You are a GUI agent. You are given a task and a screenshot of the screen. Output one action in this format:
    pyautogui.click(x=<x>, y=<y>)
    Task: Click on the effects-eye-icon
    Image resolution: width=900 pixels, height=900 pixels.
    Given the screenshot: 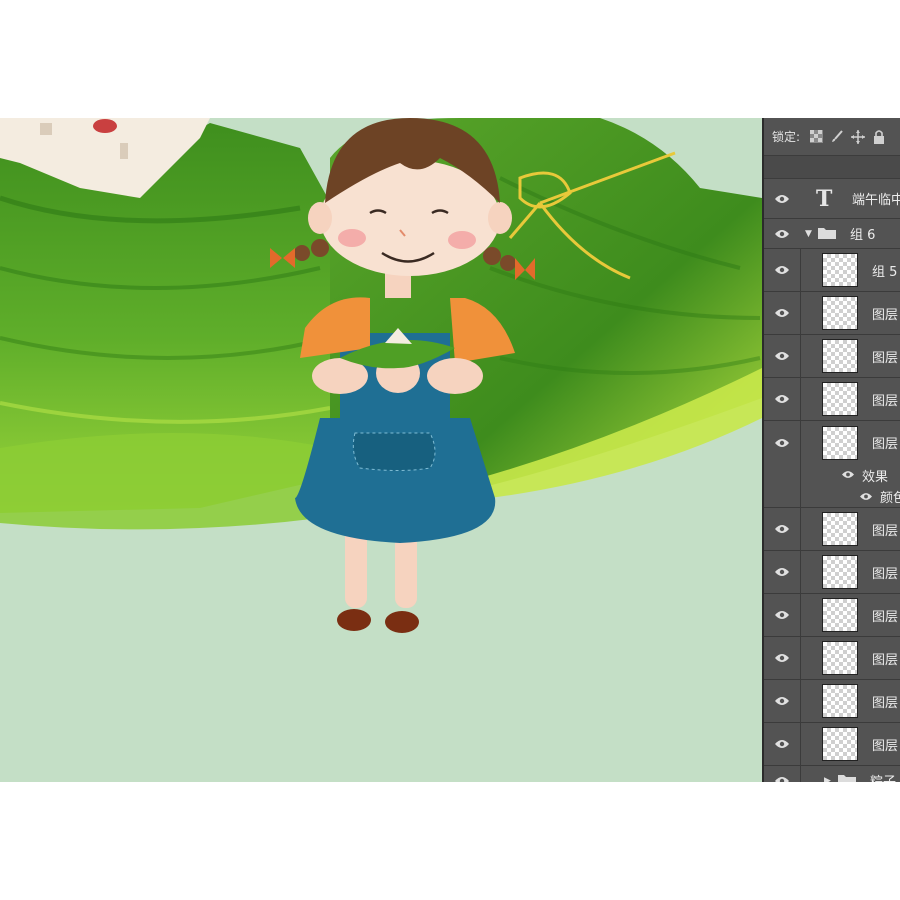 What is the action you would take?
    pyautogui.click(x=848, y=475)
    